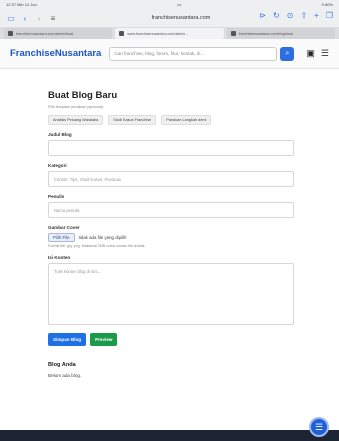 The width and height of the screenshot is (339, 441). What do you see at coordinates (132, 120) in the screenshot?
I see `template-chip: Studi Kasus Franchise` at bounding box center [132, 120].